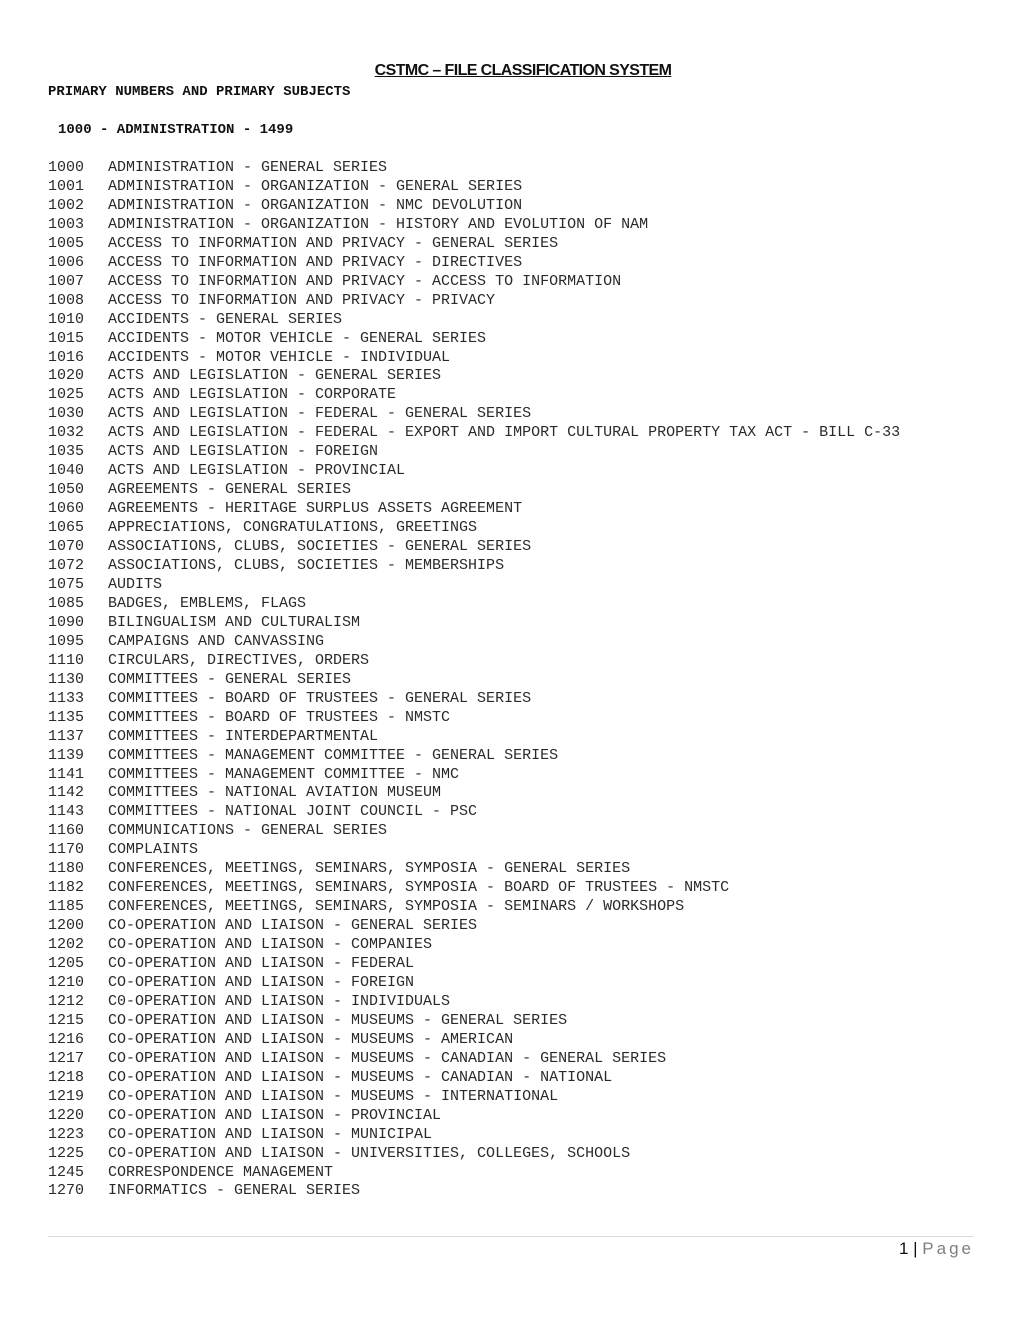 This screenshot has height=1320, width=1020. What do you see at coordinates (66, 566) in the screenshot?
I see `classification-code: 1072` at bounding box center [66, 566].